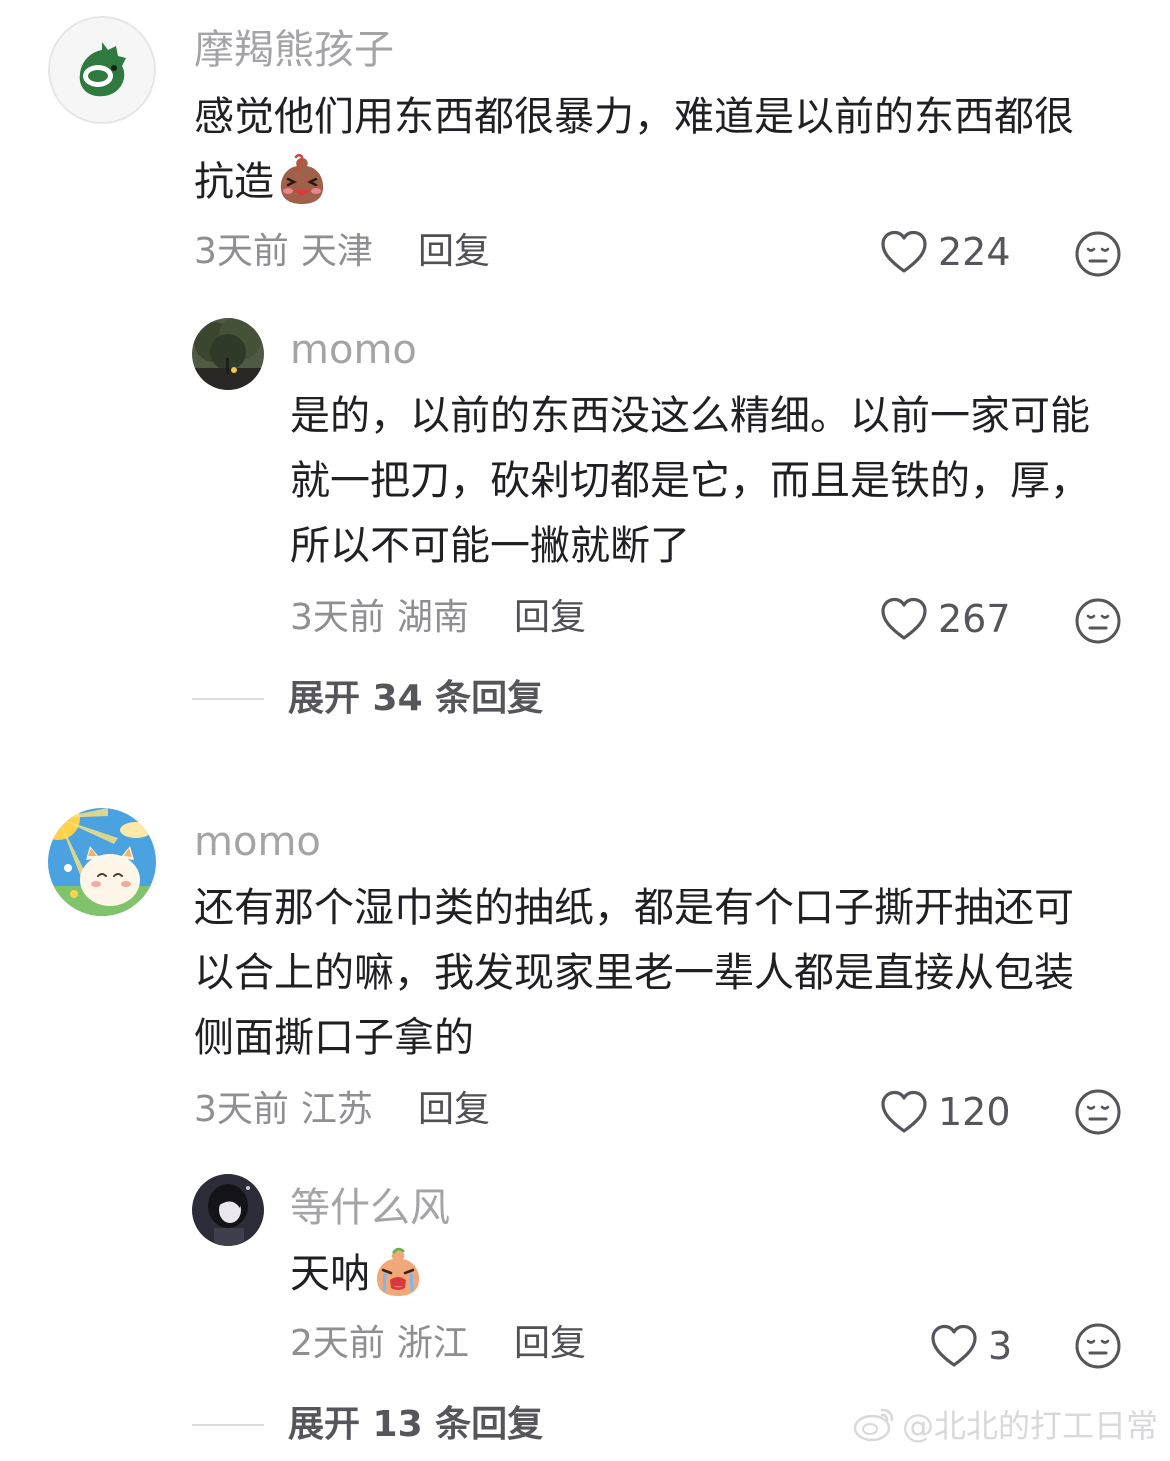 The width and height of the screenshot is (1170, 1461). I want to click on comment-location: 浙江, so click(432, 1343).